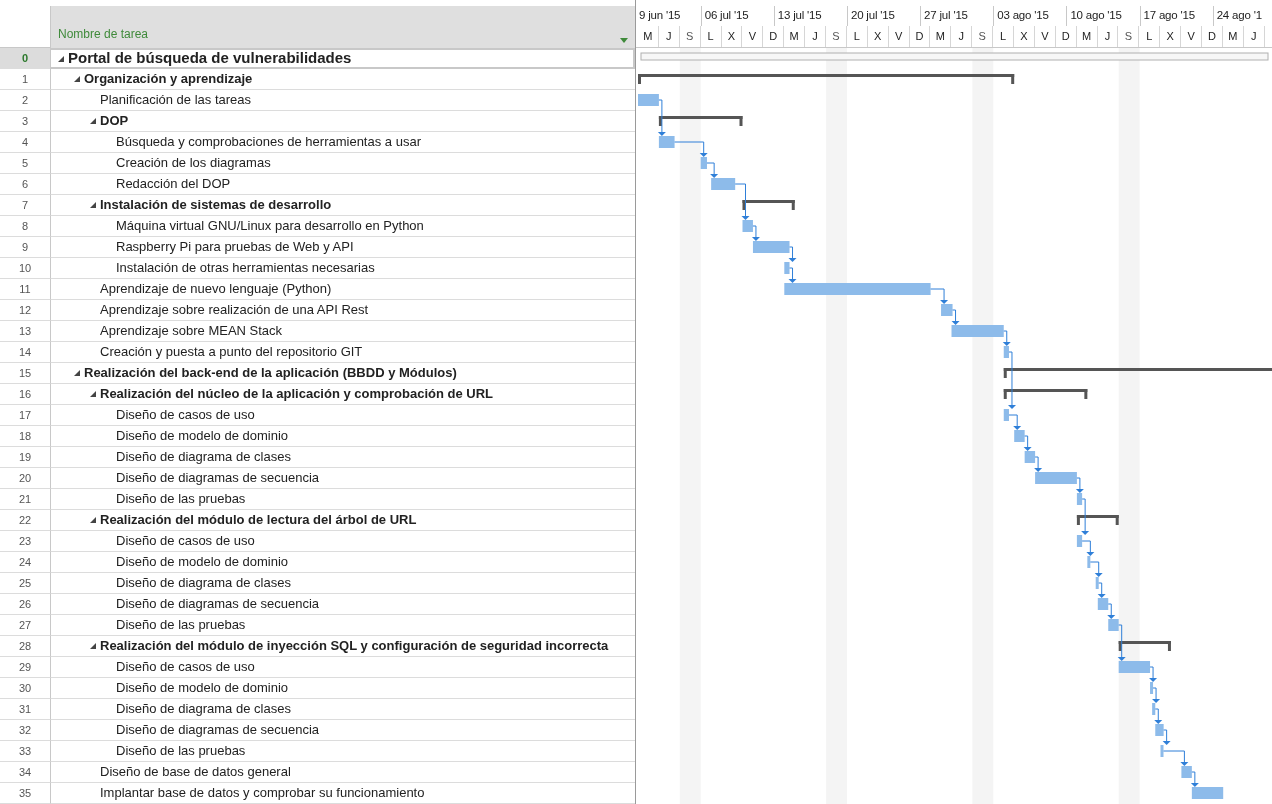  Describe the element at coordinates (216, 289) in the screenshot. I see `task-name: Aprendizaje de nuevo lenguaje (Python)` at that location.